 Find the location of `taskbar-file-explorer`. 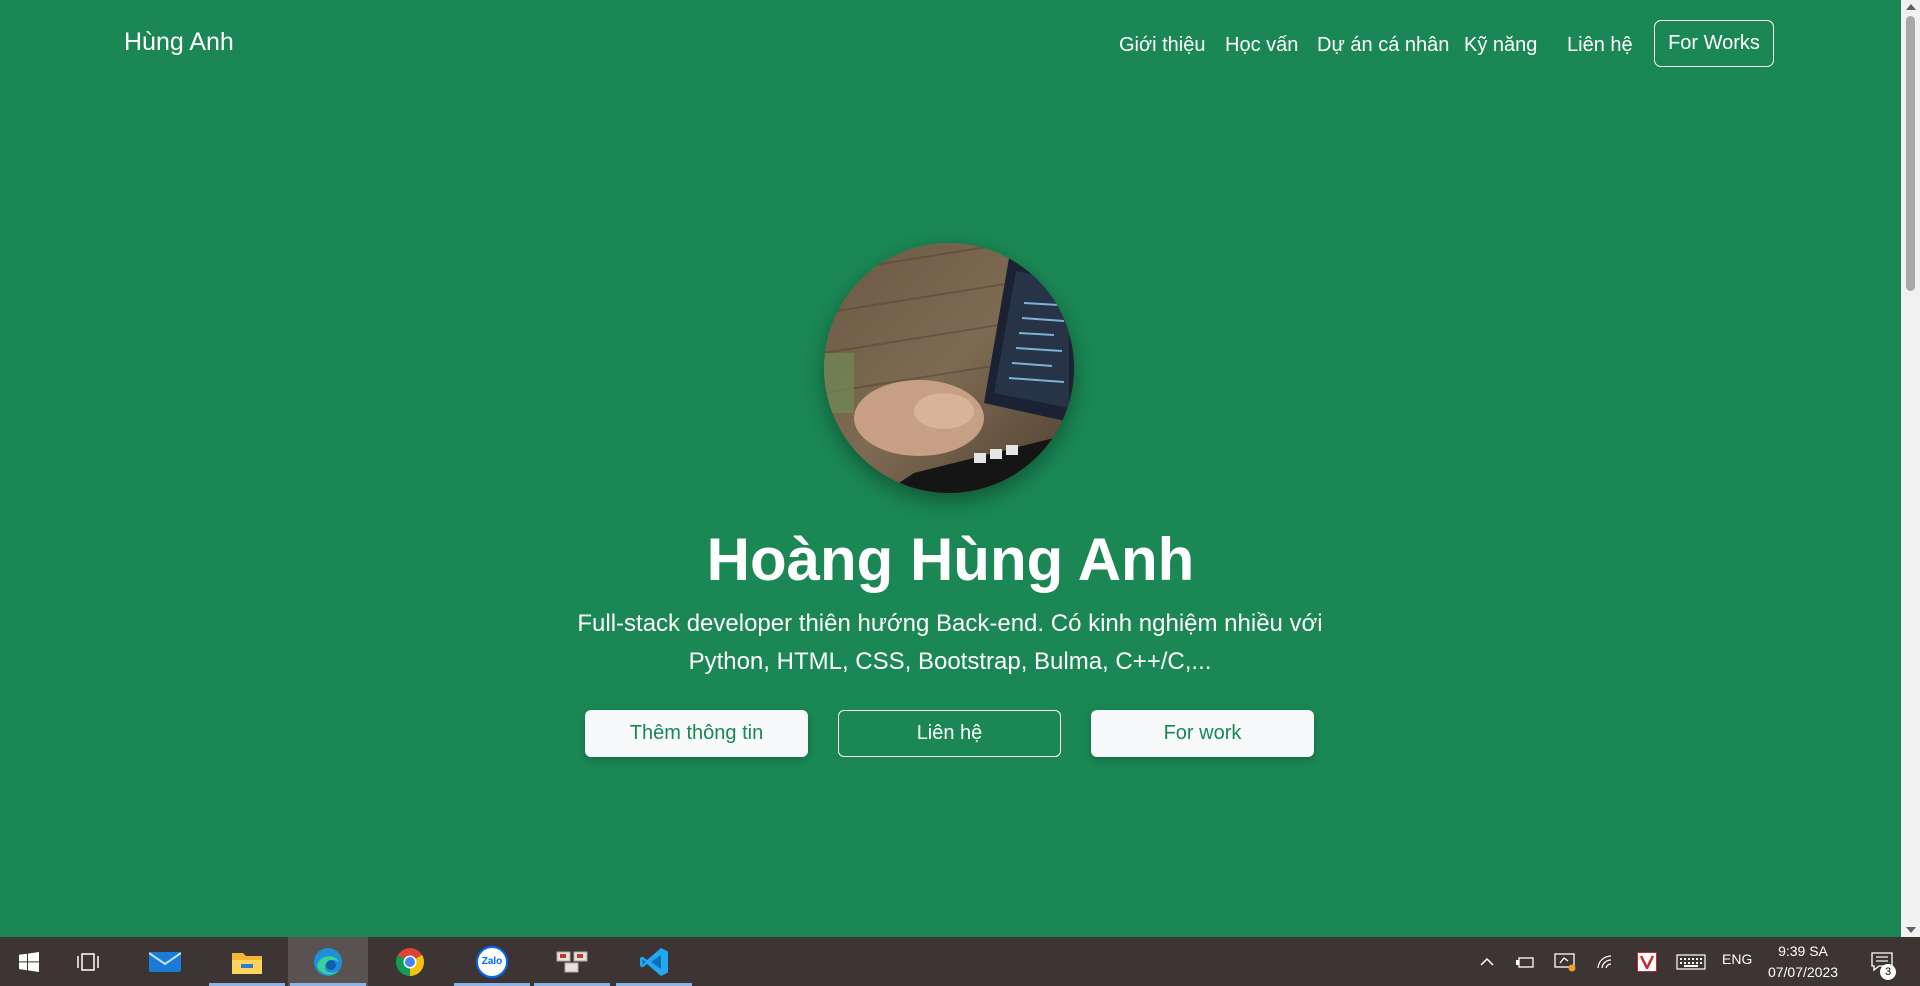

taskbar-file-explorer is located at coordinates (247, 961).